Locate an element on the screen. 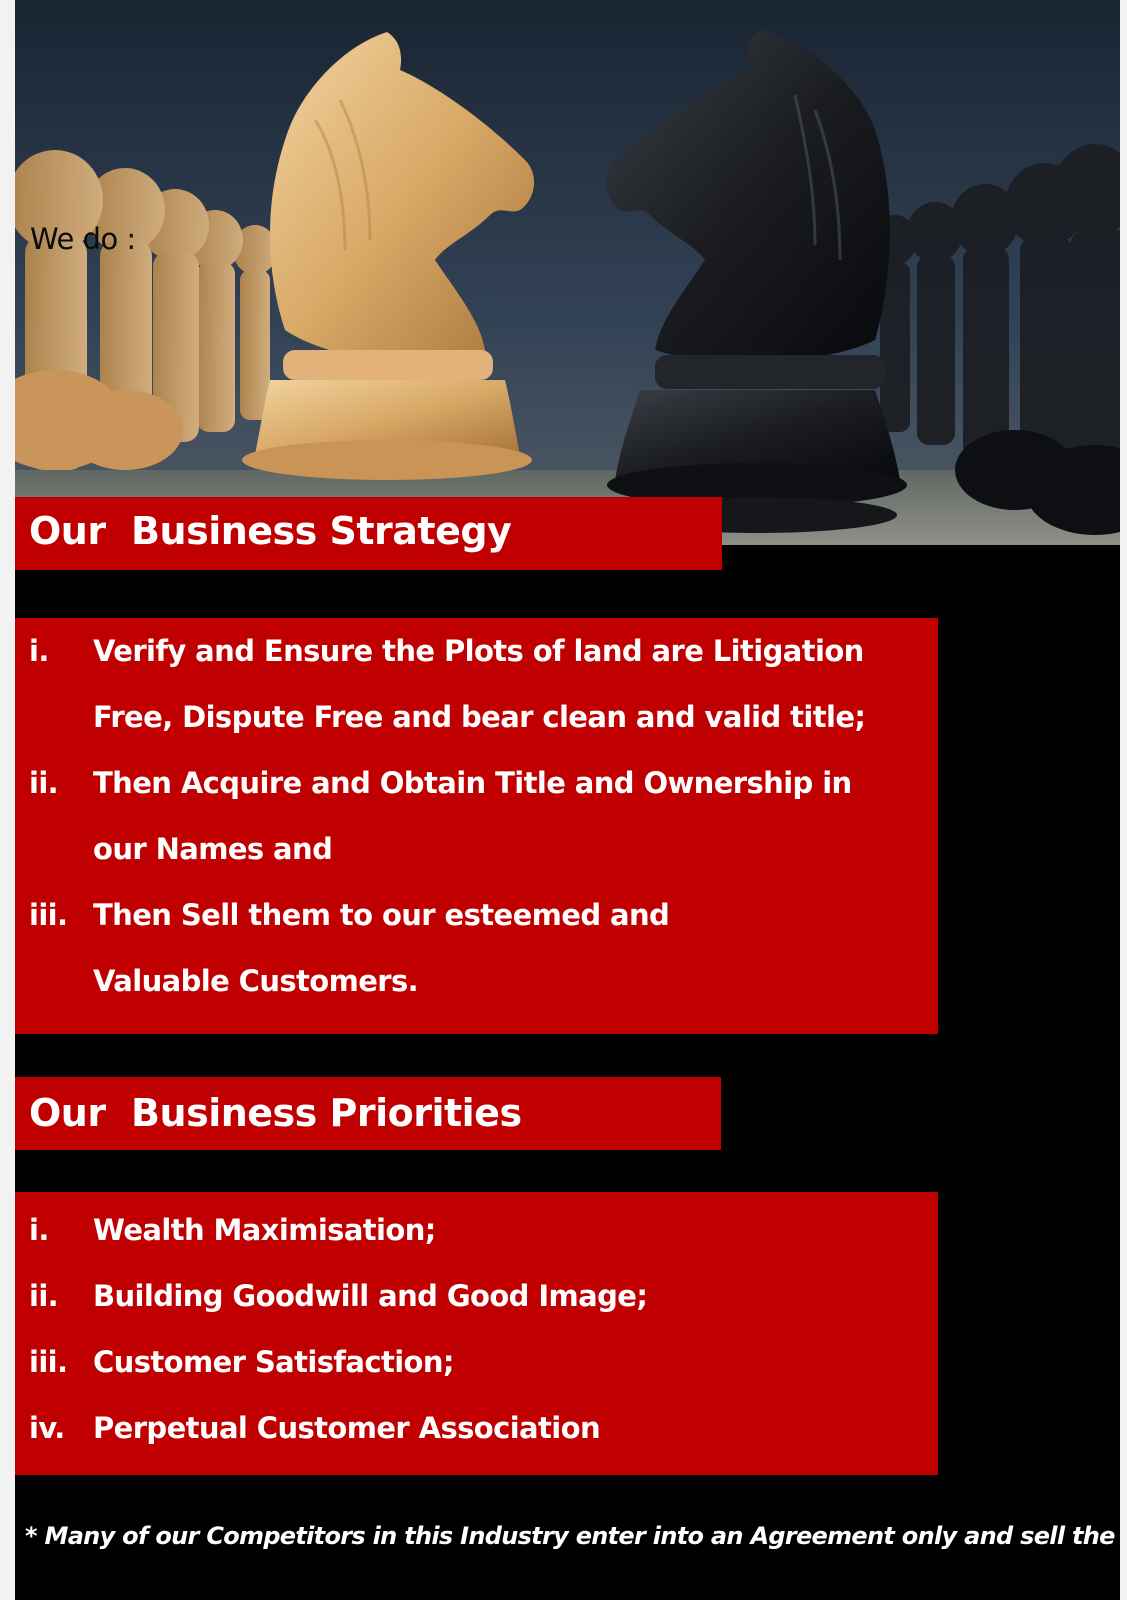 This screenshot has height=1600, width=1127. list-item: iii. Customer Satisfaction; is located at coordinates (476, 1362).